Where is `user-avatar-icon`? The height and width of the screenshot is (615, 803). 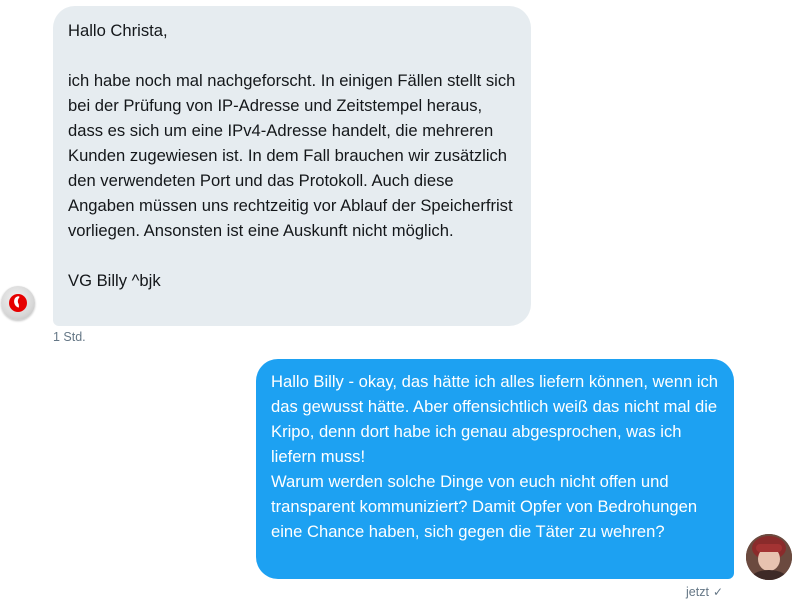
user-avatar-icon is located at coordinates (769, 557).